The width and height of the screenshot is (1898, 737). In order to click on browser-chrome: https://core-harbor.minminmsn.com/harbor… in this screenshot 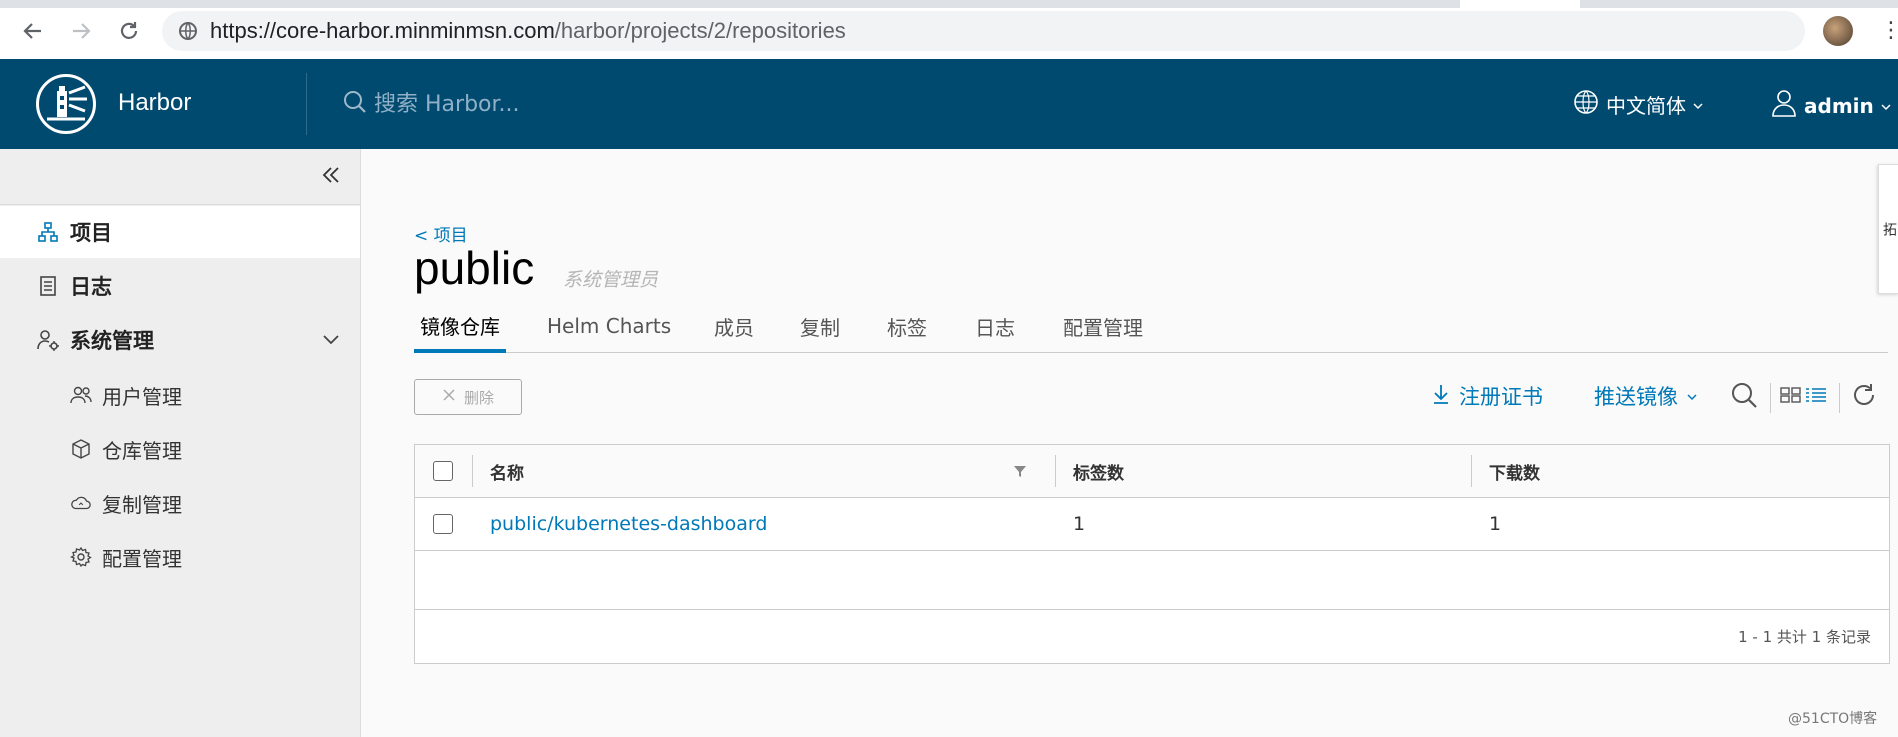, I will do `click(949, 30)`.